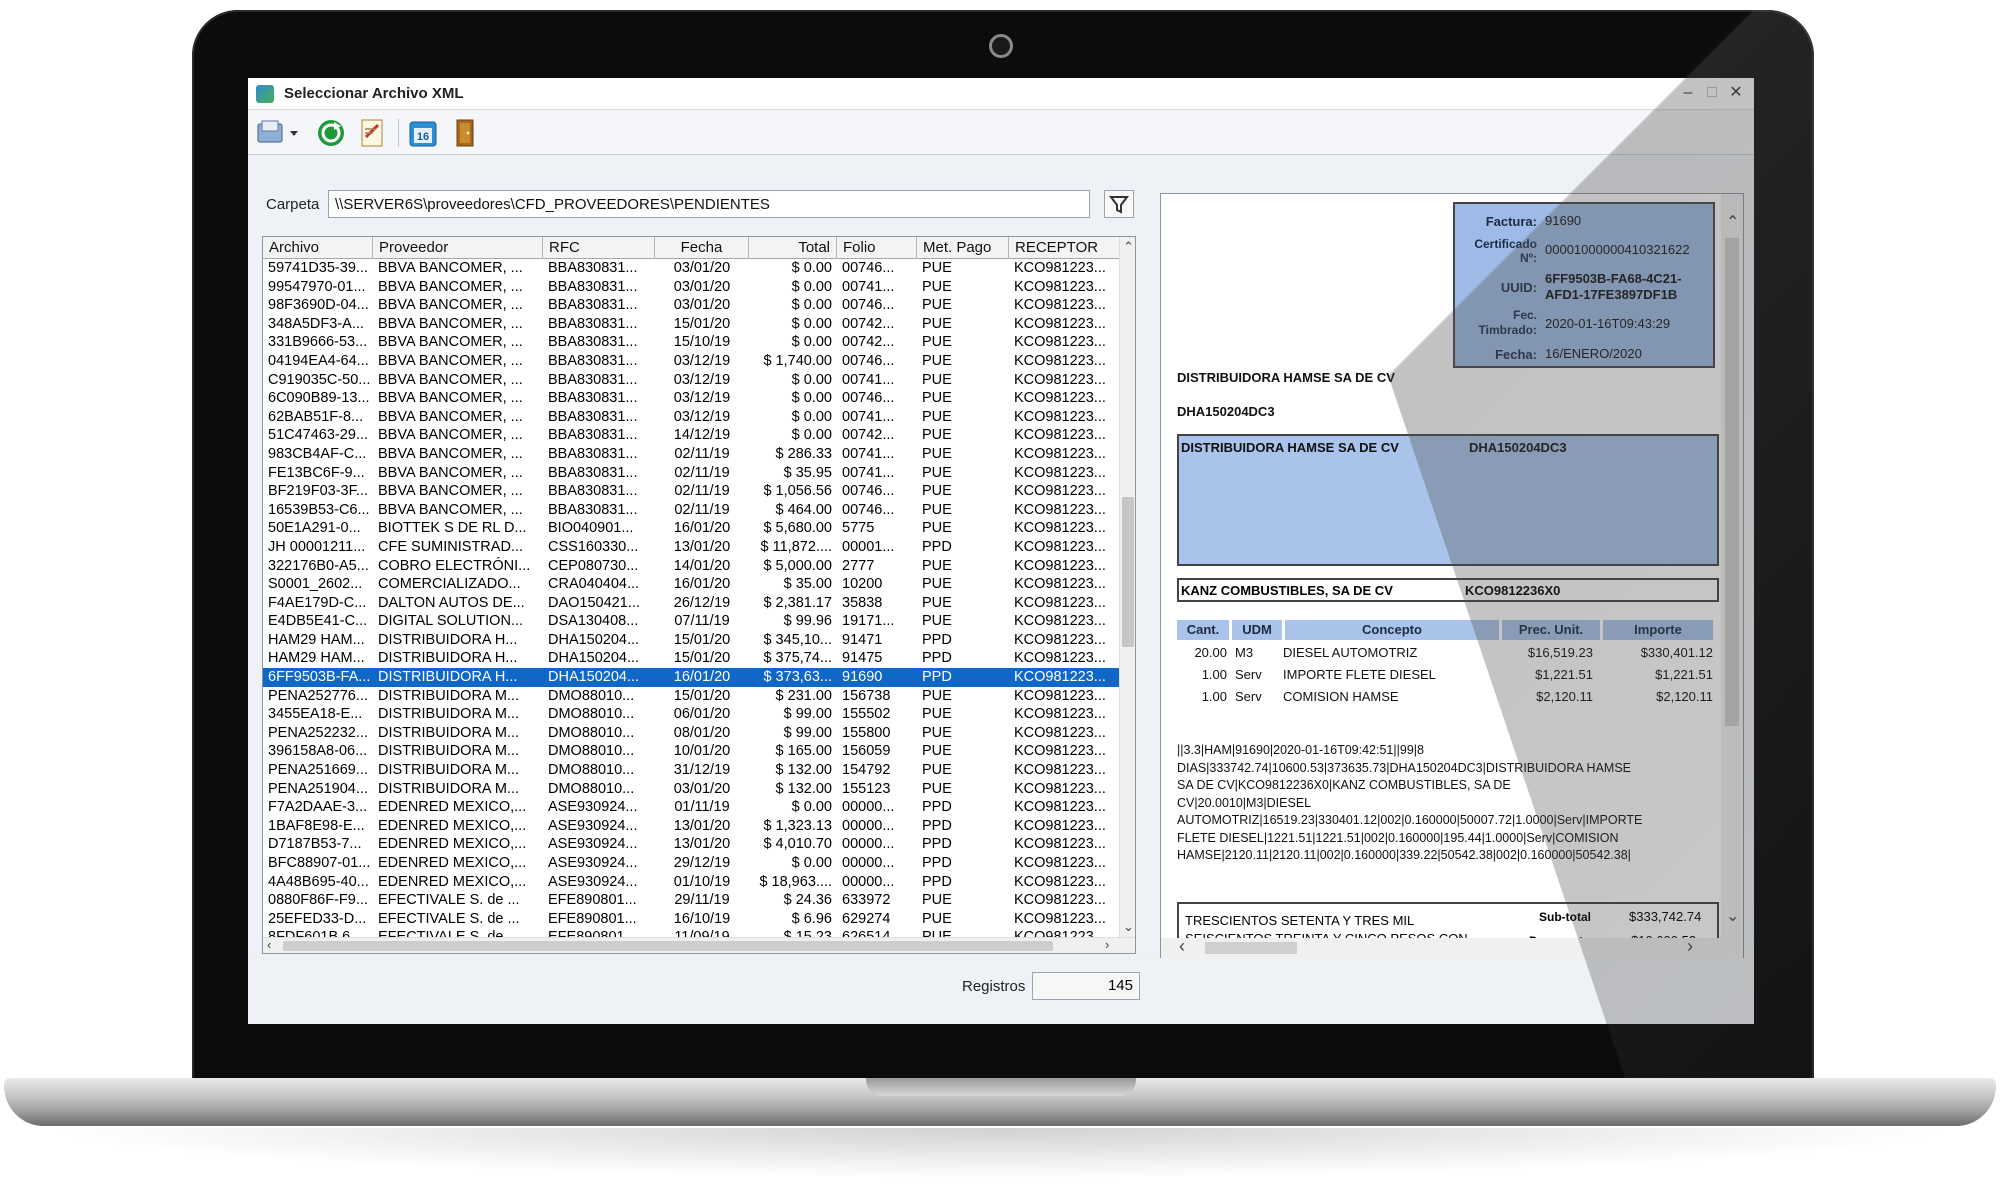 The image size is (2000, 1203). What do you see at coordinates (963, 248) in the screenshot?
I see `column-header: Met. Pago` at bounding box center [963, 248].